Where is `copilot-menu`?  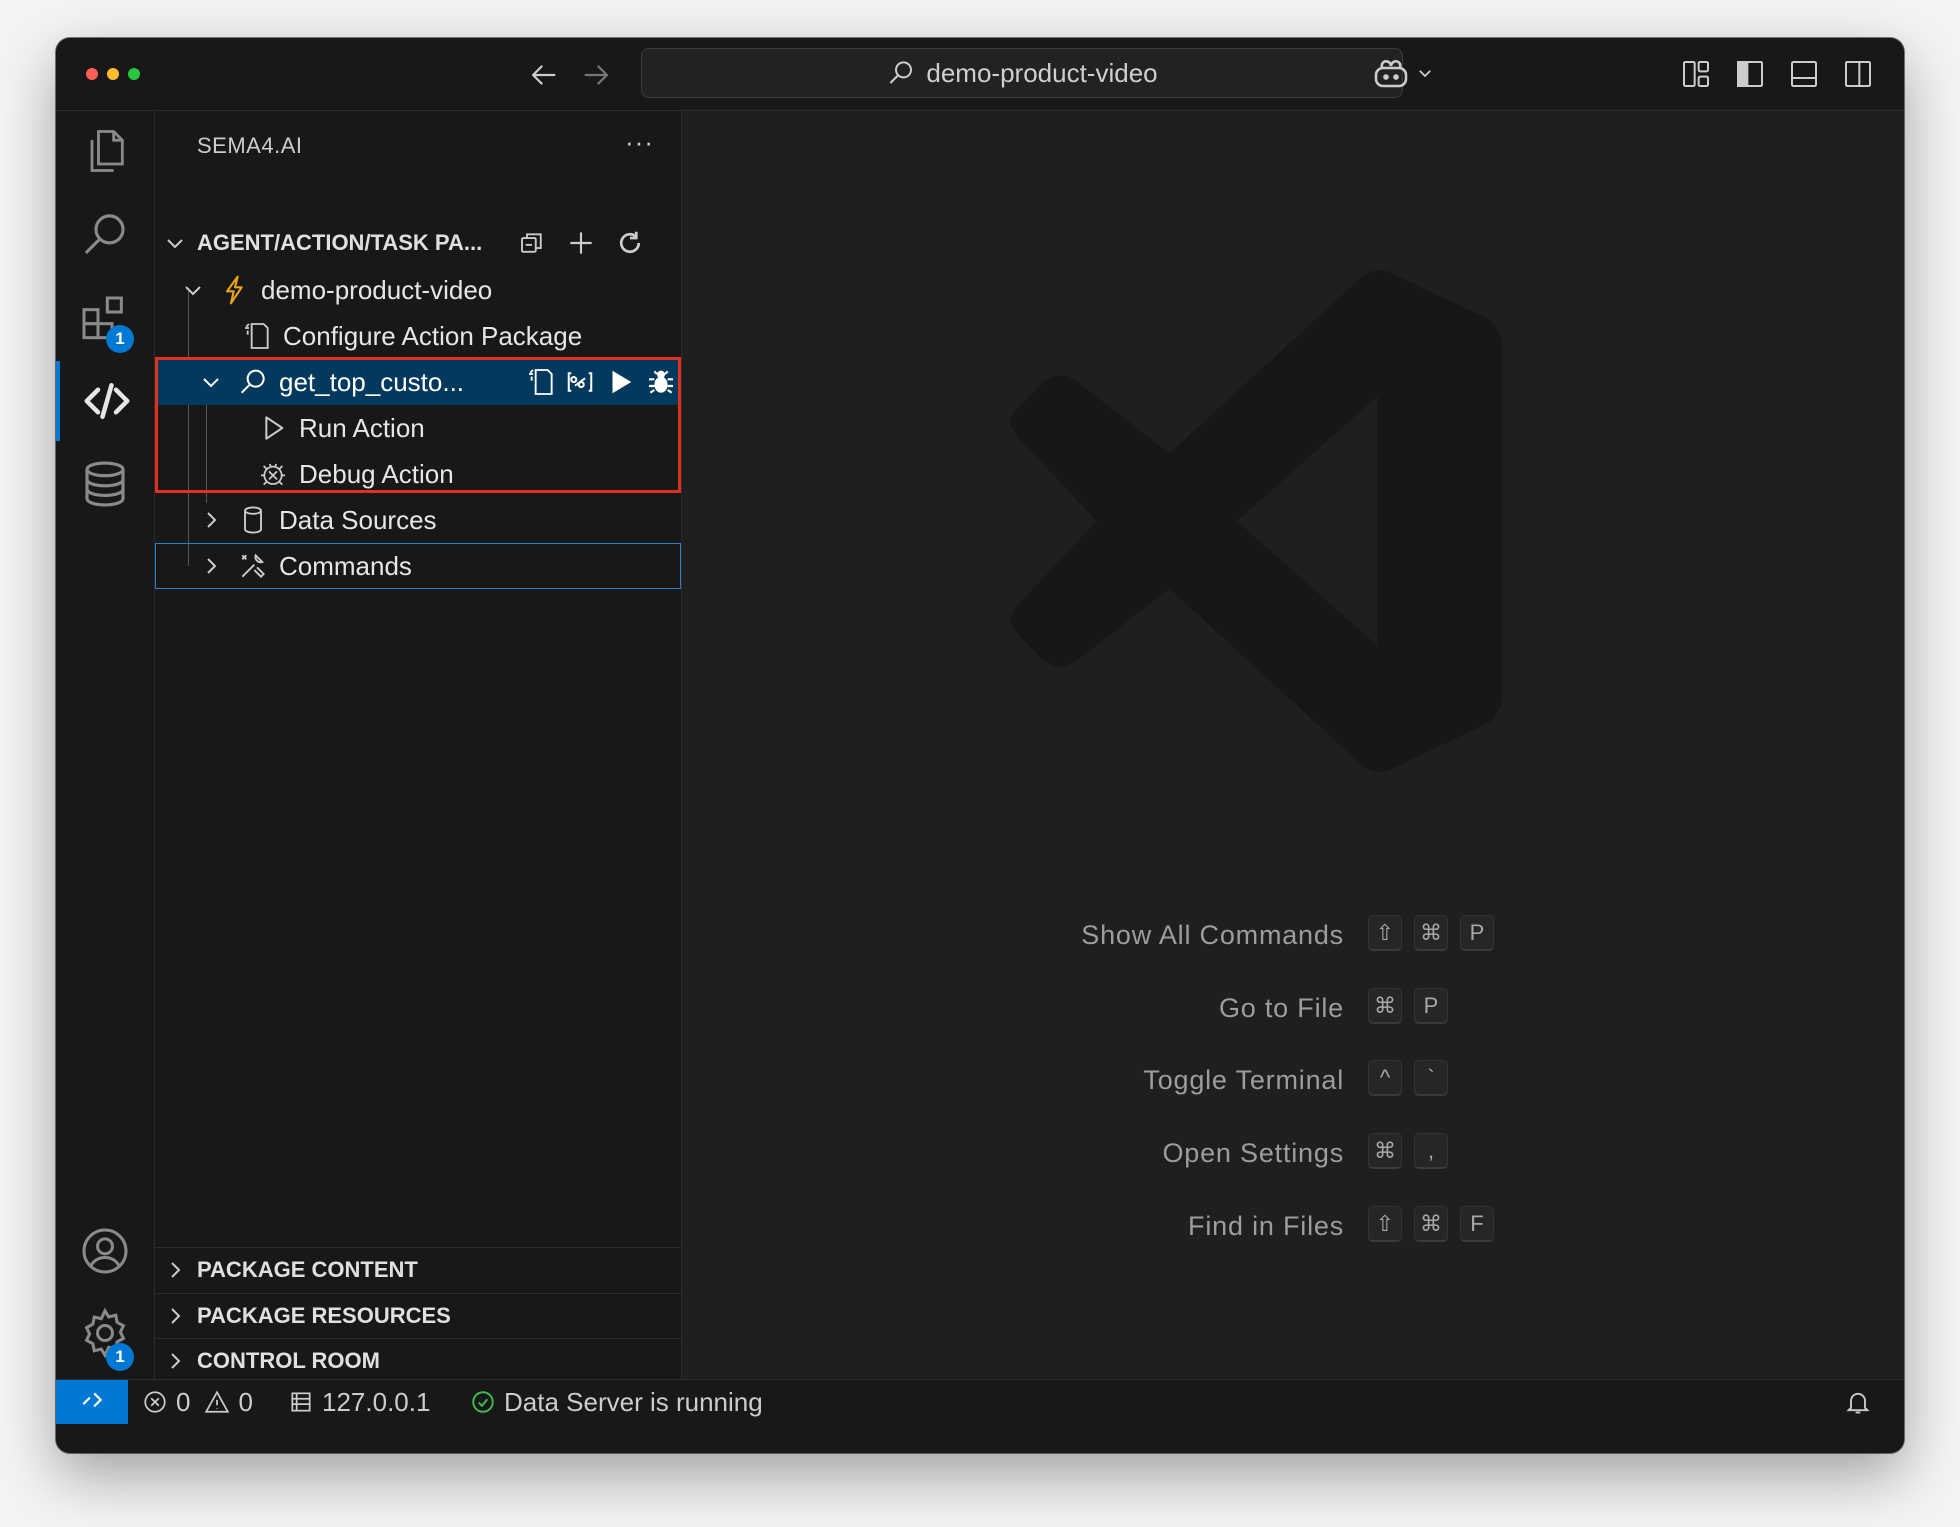
copilot-menu is located at coordinates (1403, 73).